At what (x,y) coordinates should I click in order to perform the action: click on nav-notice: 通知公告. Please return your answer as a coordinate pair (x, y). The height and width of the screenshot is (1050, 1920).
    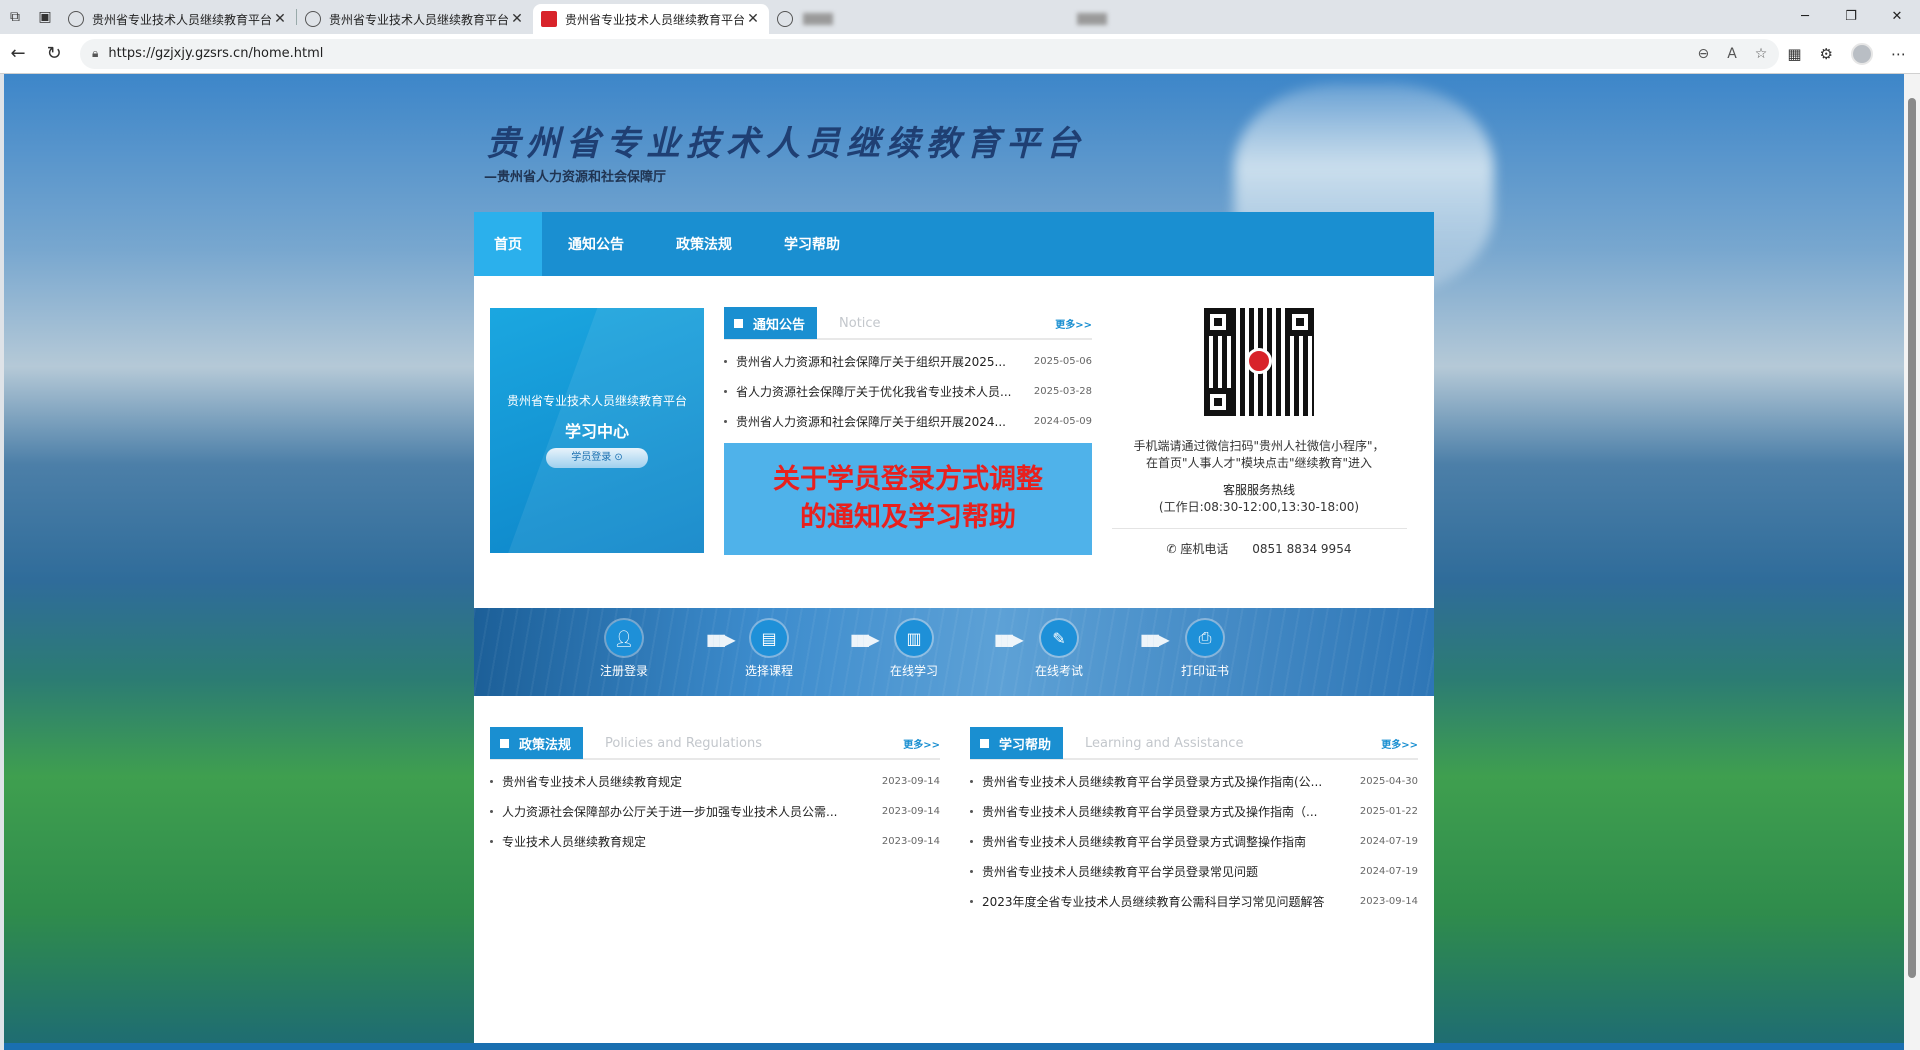
    Looking at the image, I should click on (596, 244).